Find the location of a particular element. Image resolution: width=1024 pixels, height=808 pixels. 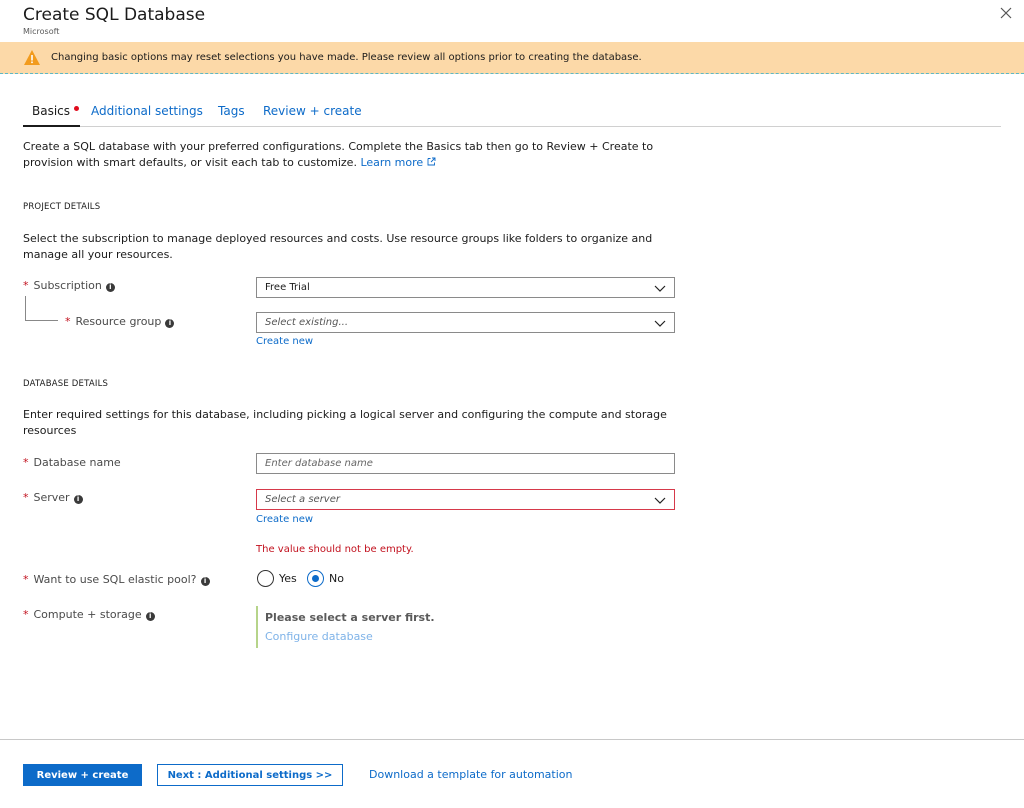

elastic-pool-label: * Want to use SQL elastic pool? i is located at coordinates (116, 579).